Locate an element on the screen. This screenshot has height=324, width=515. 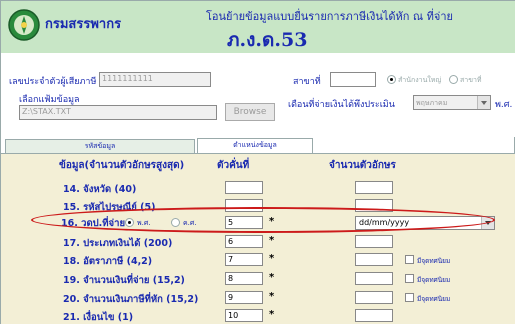
branch-radio-label: สาขาที่ is located at coordinates (471, 80).